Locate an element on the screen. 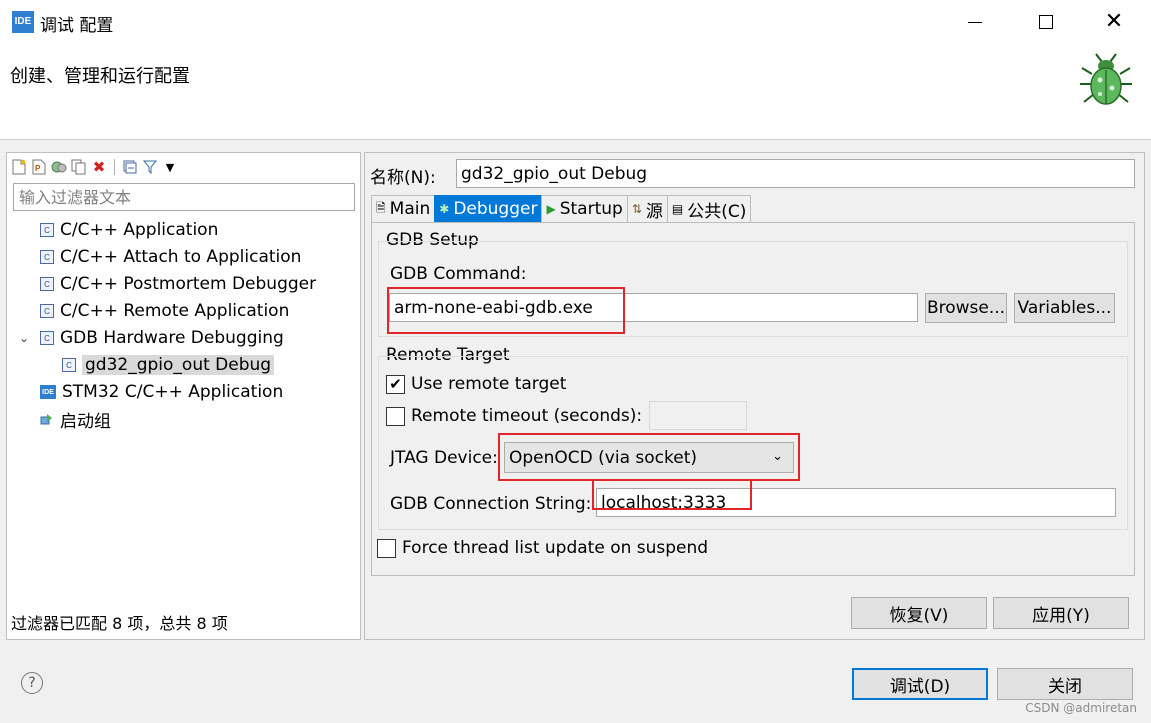  remote-timeout-label: Remote timeout (seconds): is located at coordinates (527, 416).